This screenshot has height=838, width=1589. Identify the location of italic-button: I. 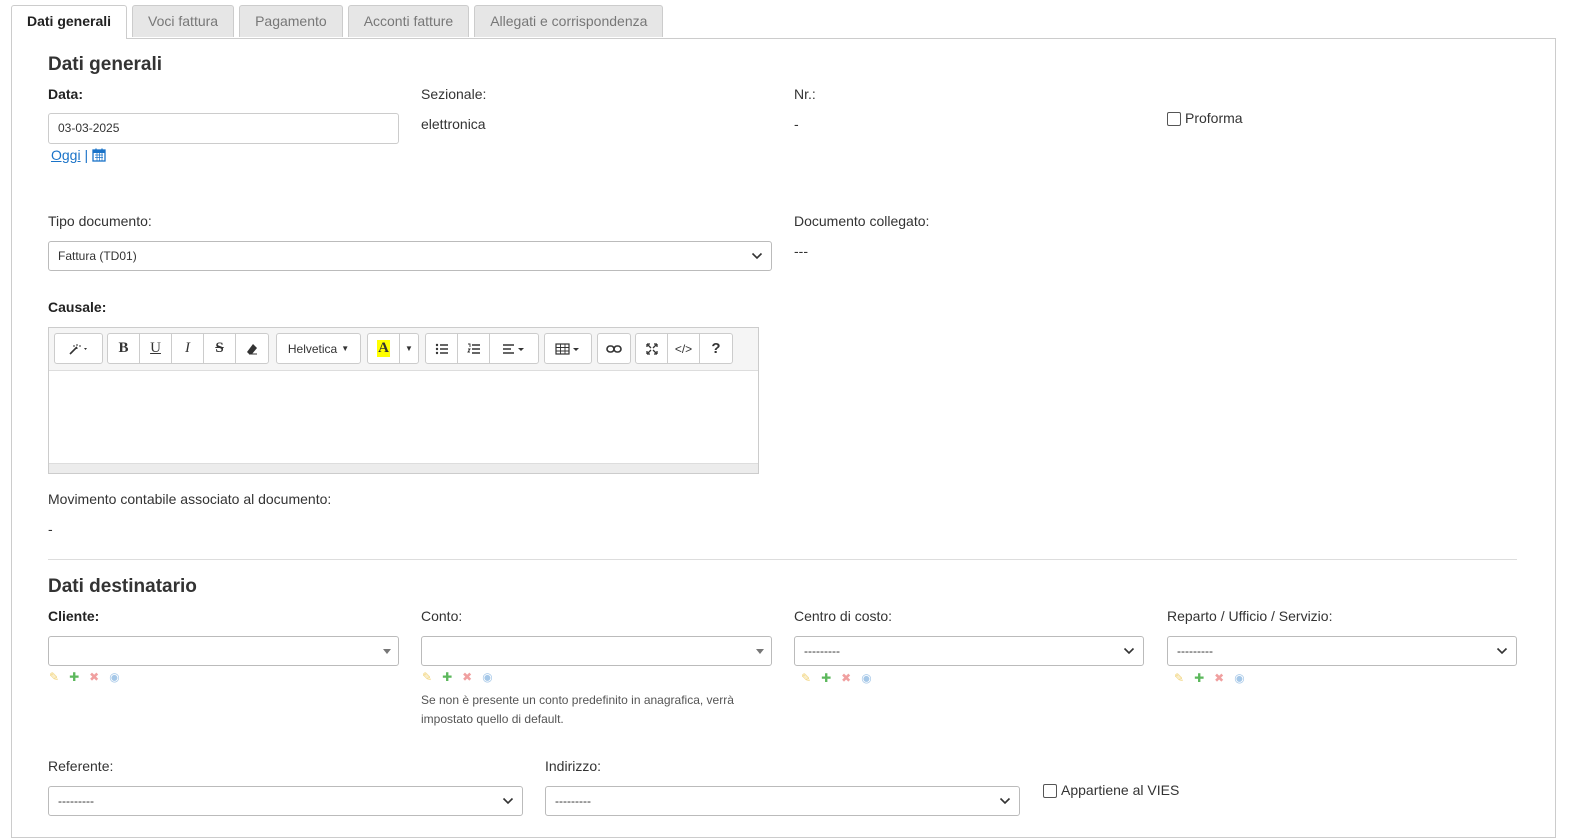
(188, 348).